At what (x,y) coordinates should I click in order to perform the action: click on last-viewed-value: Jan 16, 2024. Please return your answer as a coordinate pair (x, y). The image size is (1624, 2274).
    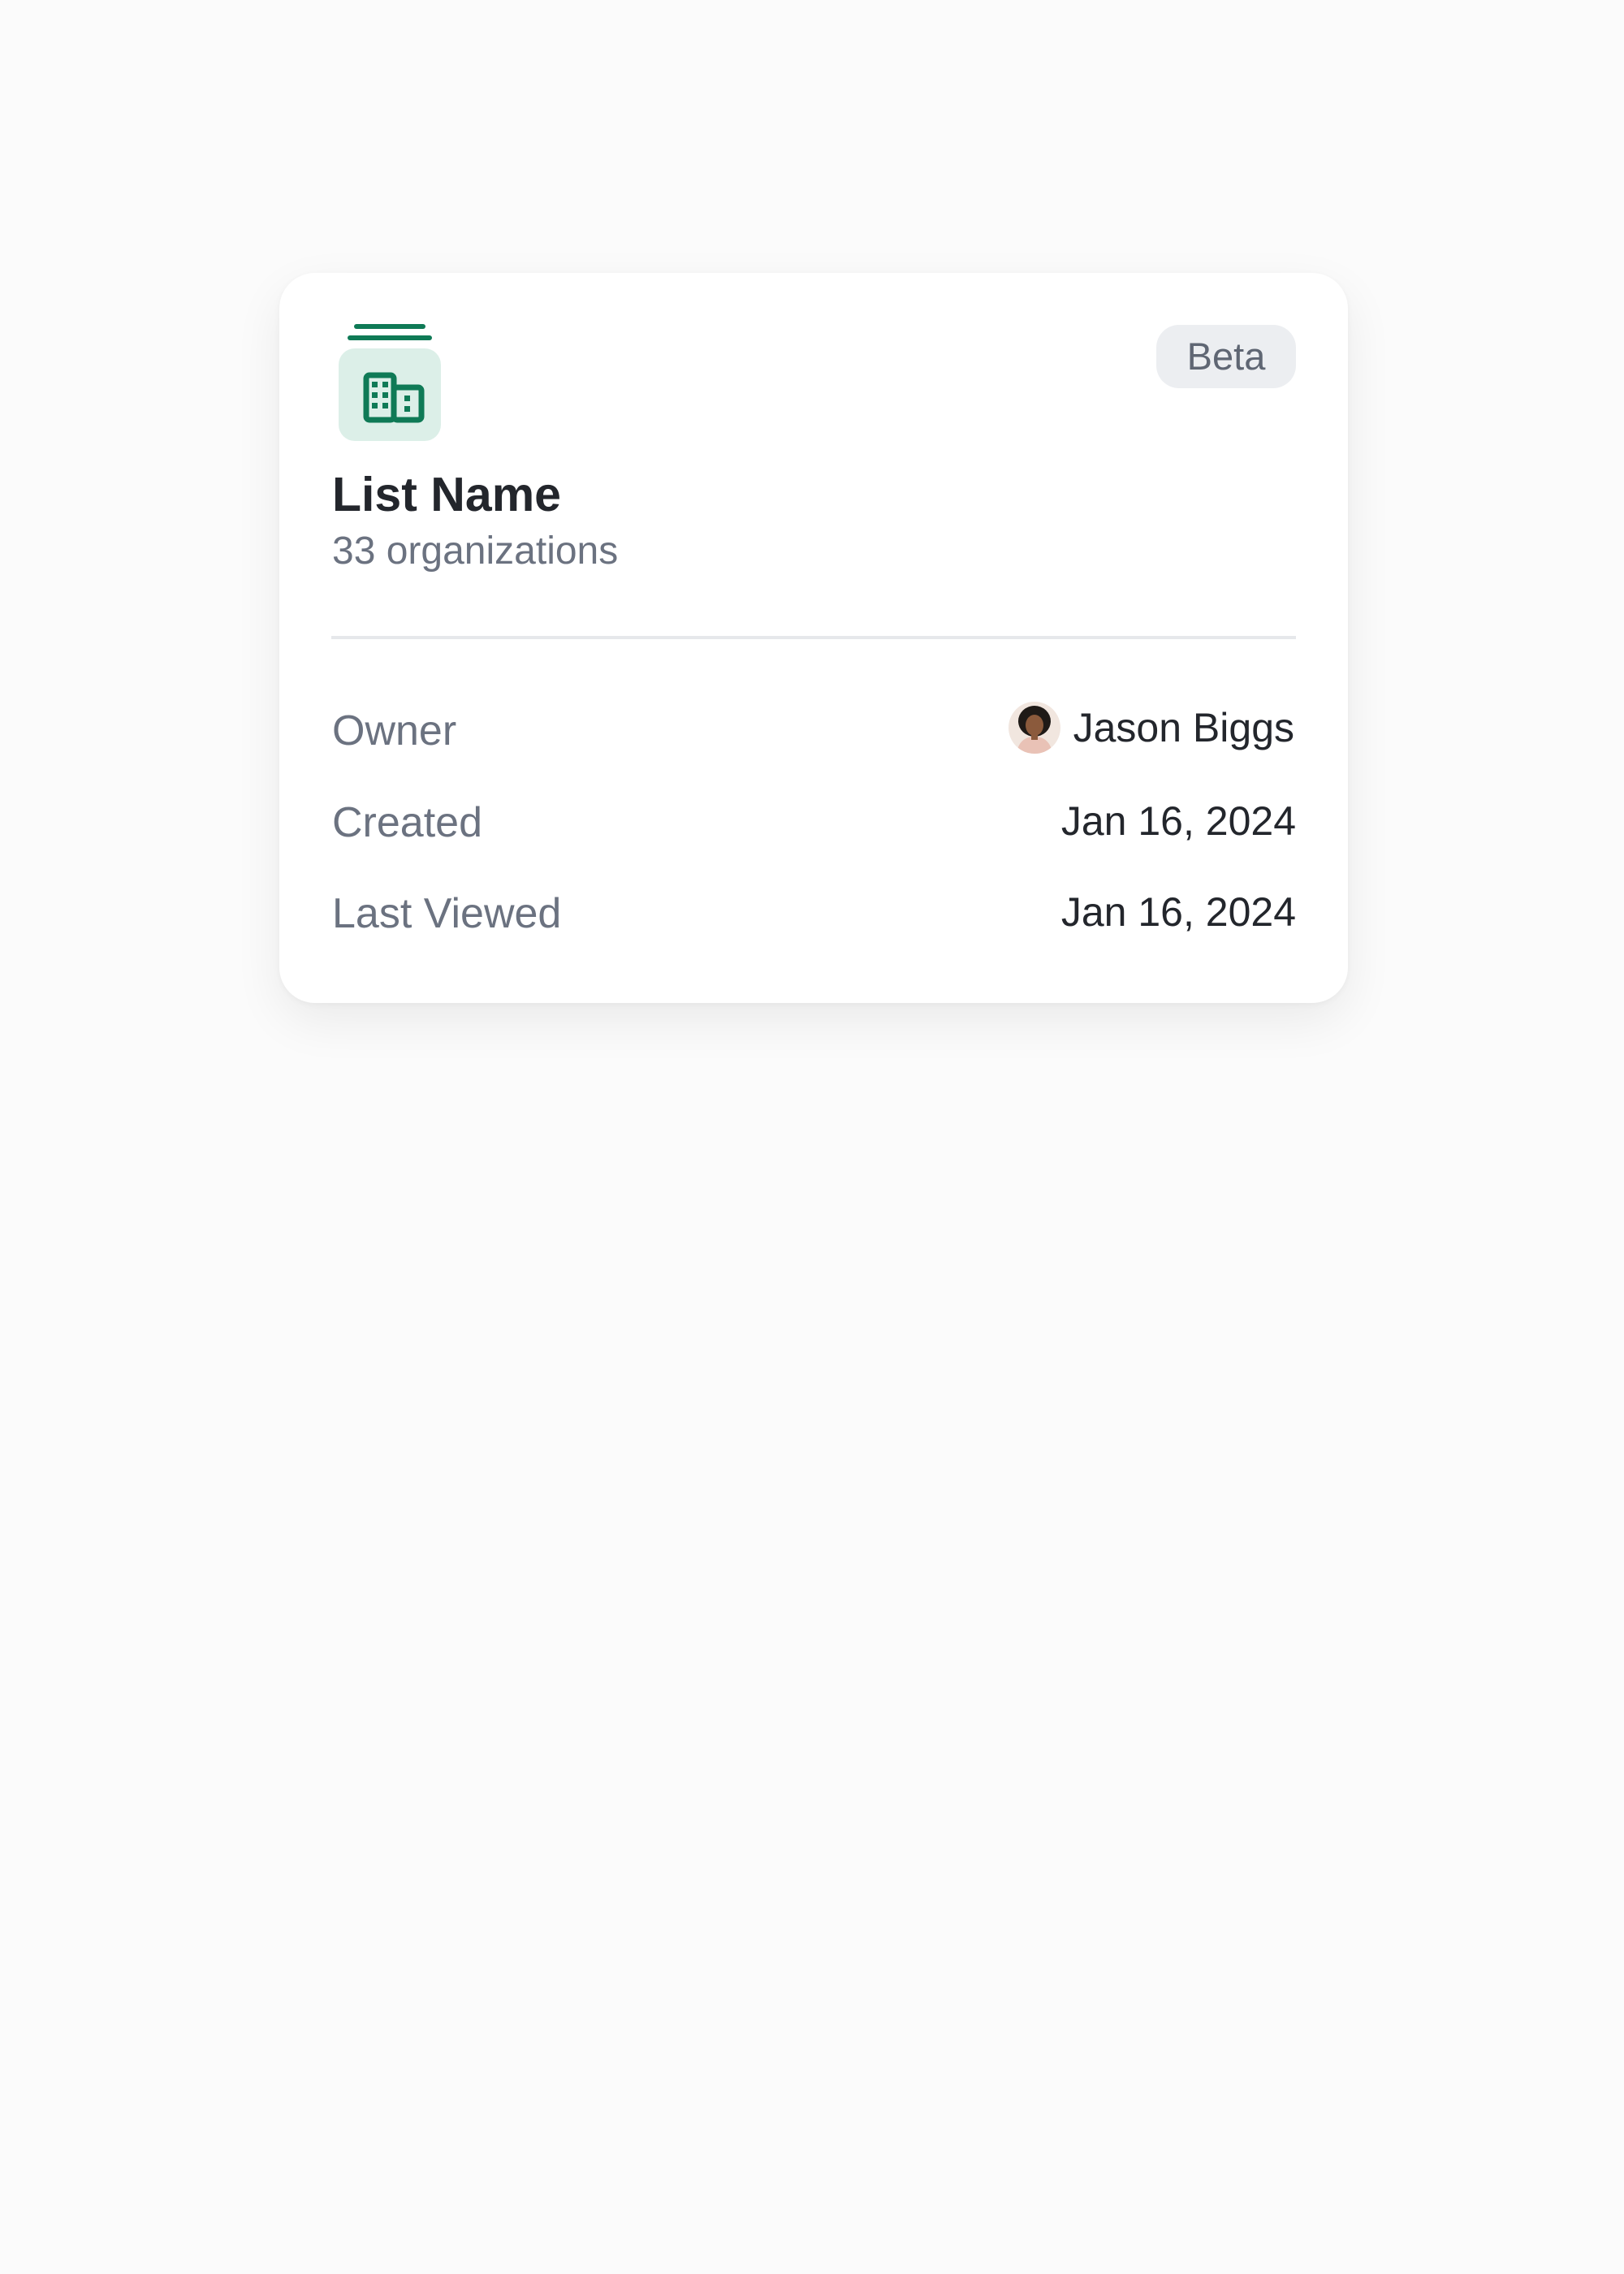
    Looking at the image, I should click on (1178, 912).